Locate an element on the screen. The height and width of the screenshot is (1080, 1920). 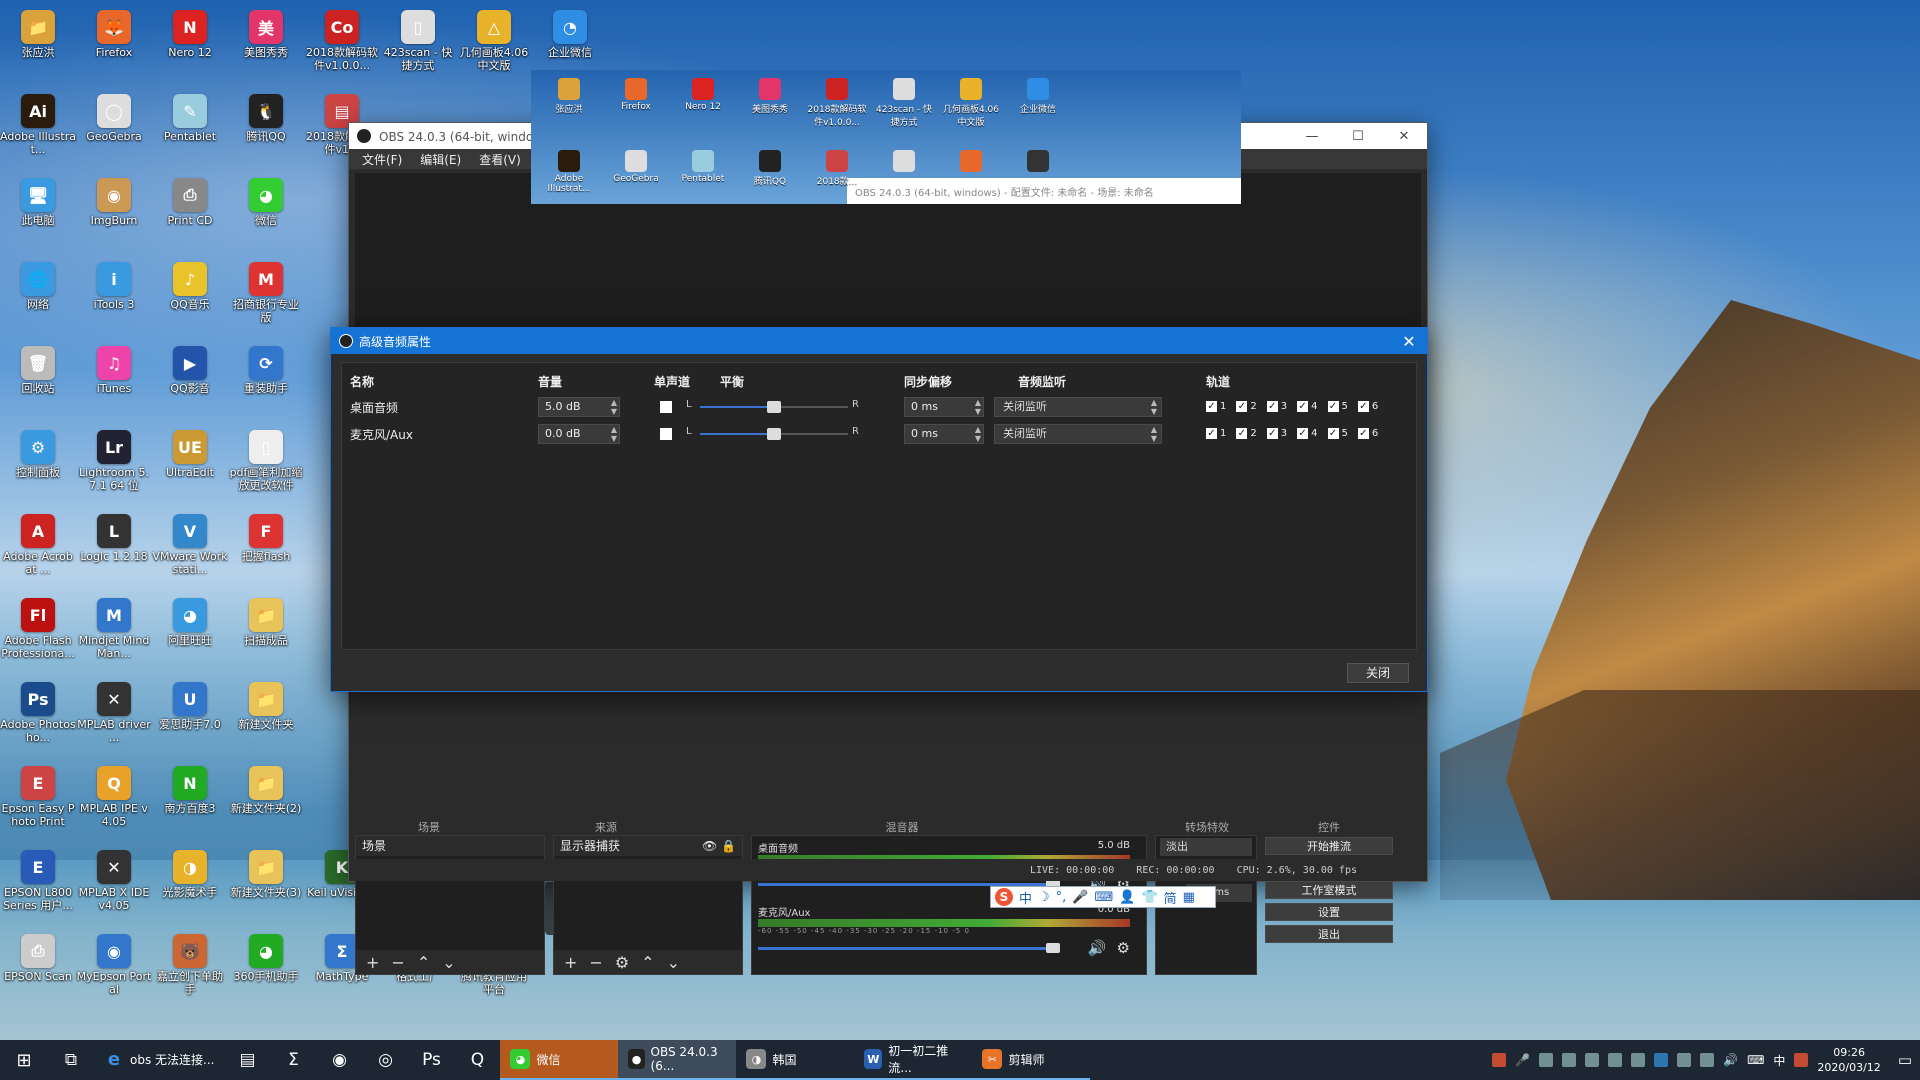
mixer-gear-icon: ⚙ is located at coordinates (1123, 948).